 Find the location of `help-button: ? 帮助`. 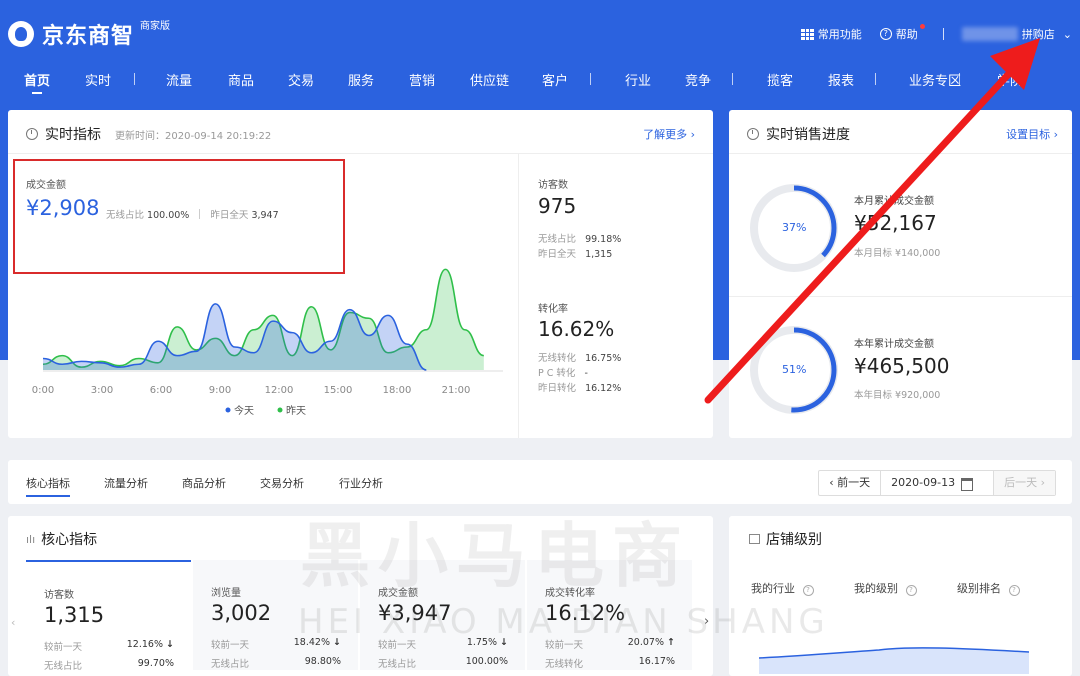

help-button: ? 帮助 is located at coordinates (902, 32).